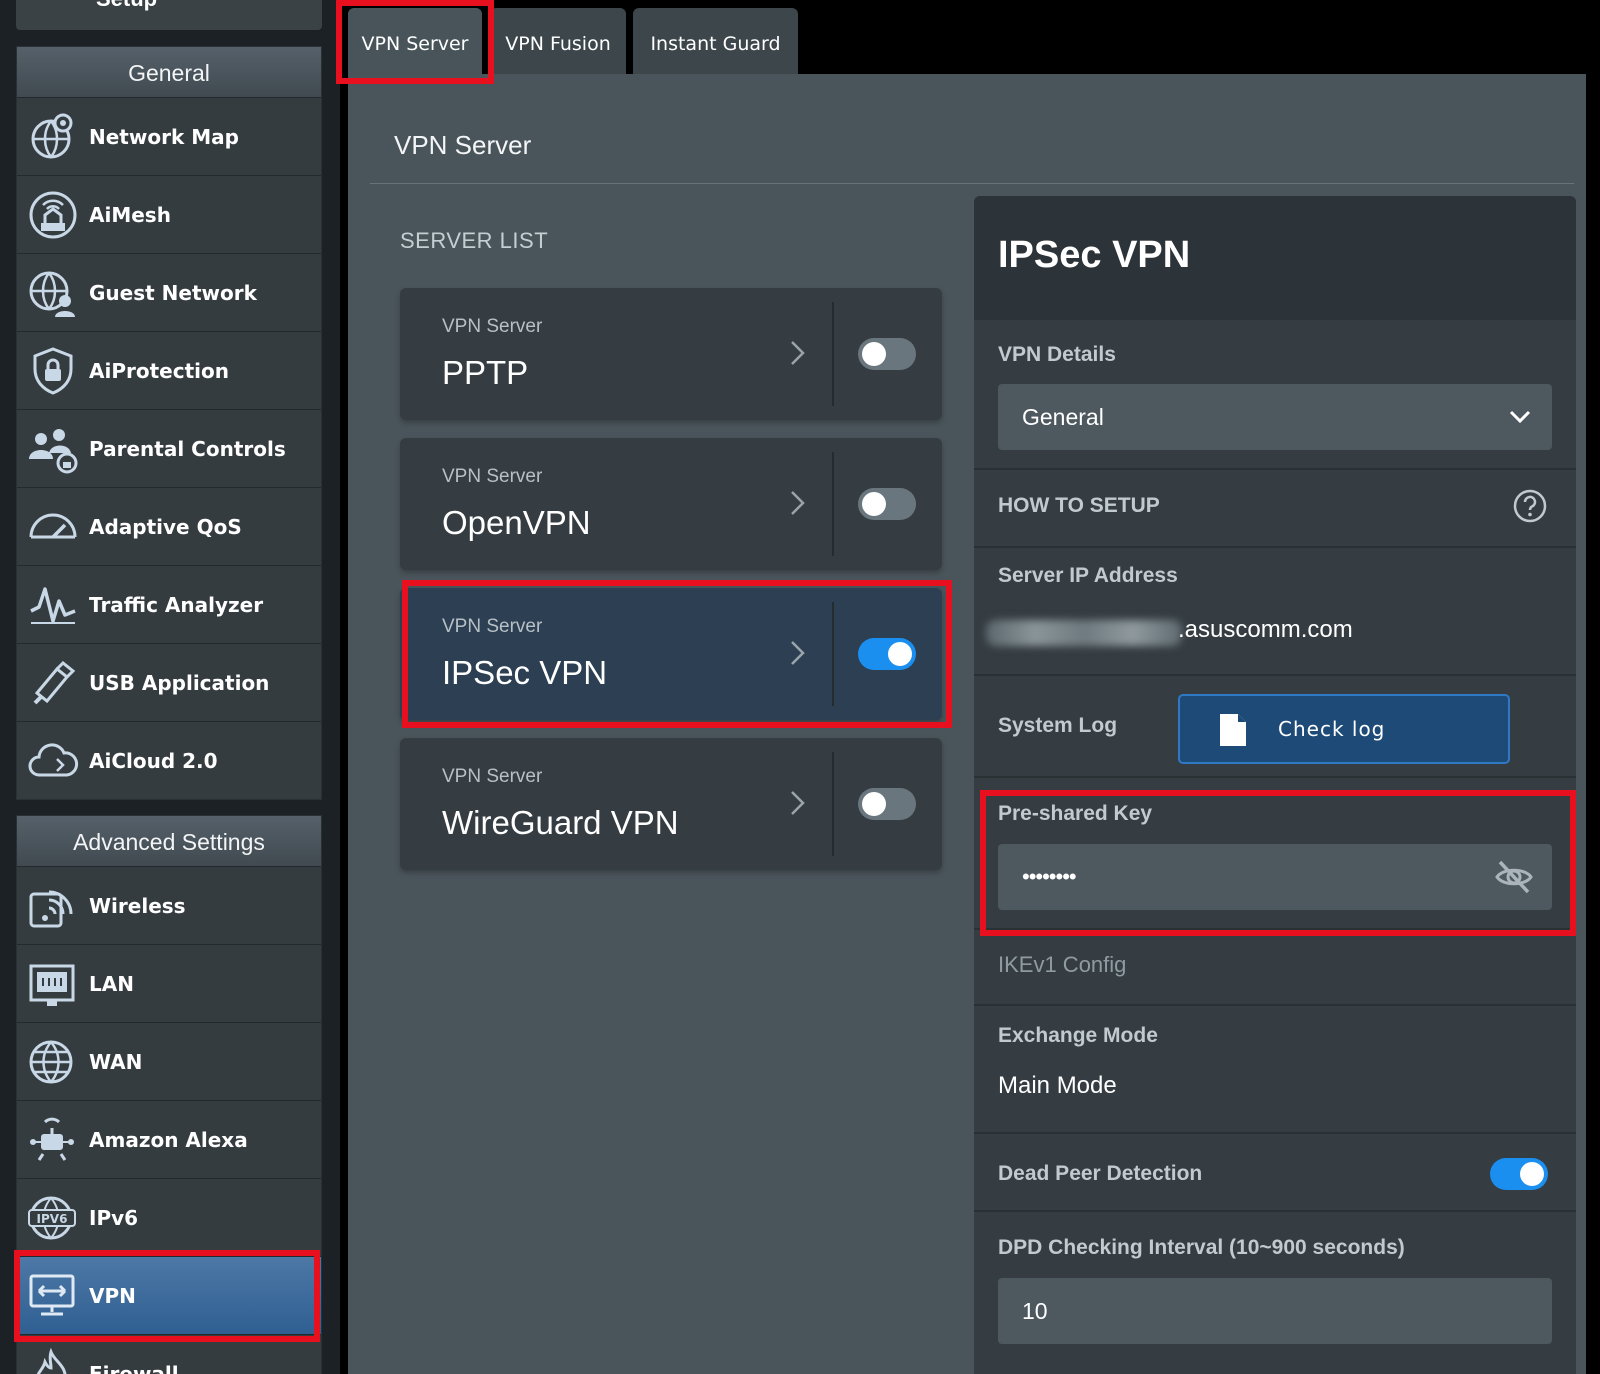 Image resolution: width=1600 pixels, height=1374 pixels. I want to click on sidebar-item-parental-controls: Parental Controls, so click(169, 448).